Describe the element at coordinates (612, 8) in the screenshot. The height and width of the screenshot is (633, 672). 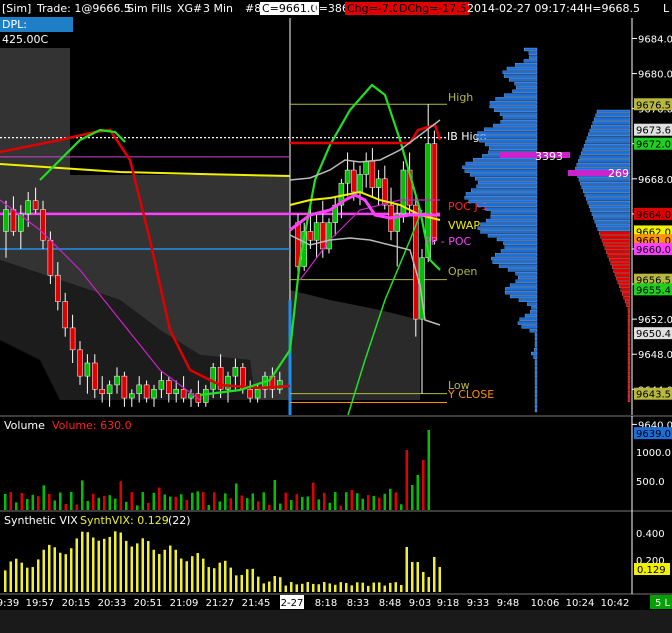
I see `high-value: H=9668.5` at that location.